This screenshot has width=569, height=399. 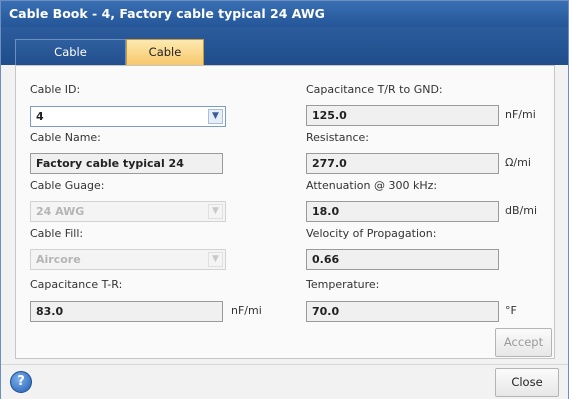 I want to click on temperature-field: 70.0, so click(x=402, y=311).